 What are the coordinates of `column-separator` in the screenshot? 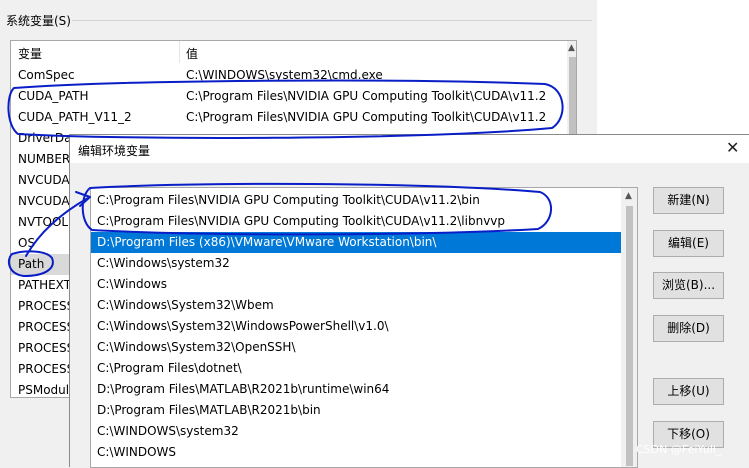 It's located at (179, 52).